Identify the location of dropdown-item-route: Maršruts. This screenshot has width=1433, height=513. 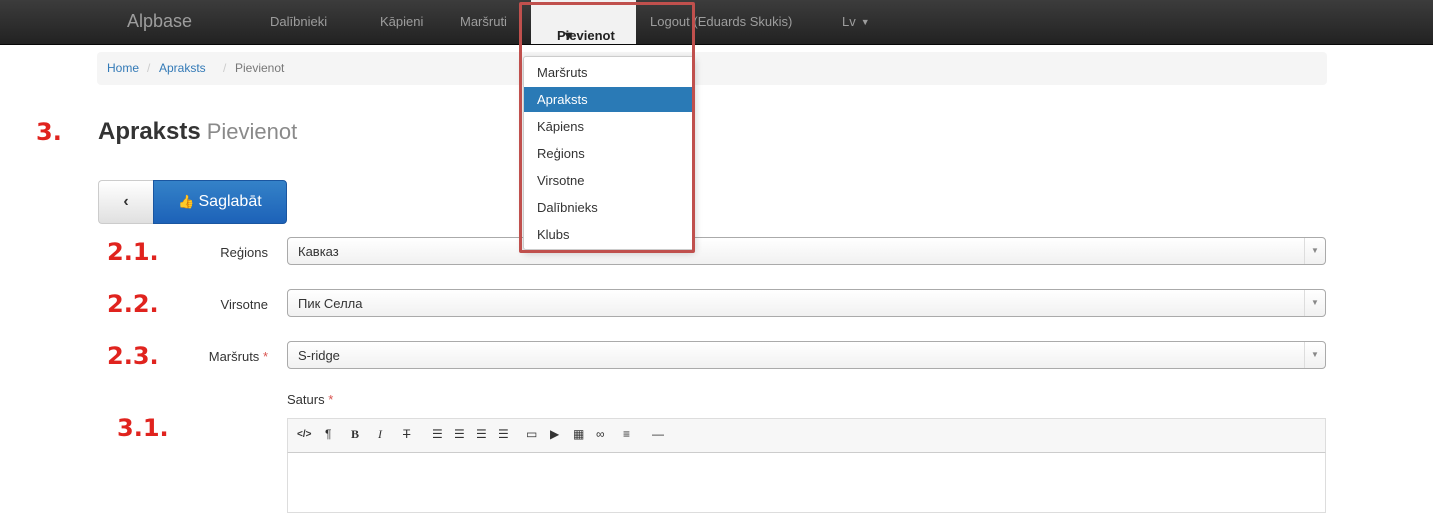
(609, 72).